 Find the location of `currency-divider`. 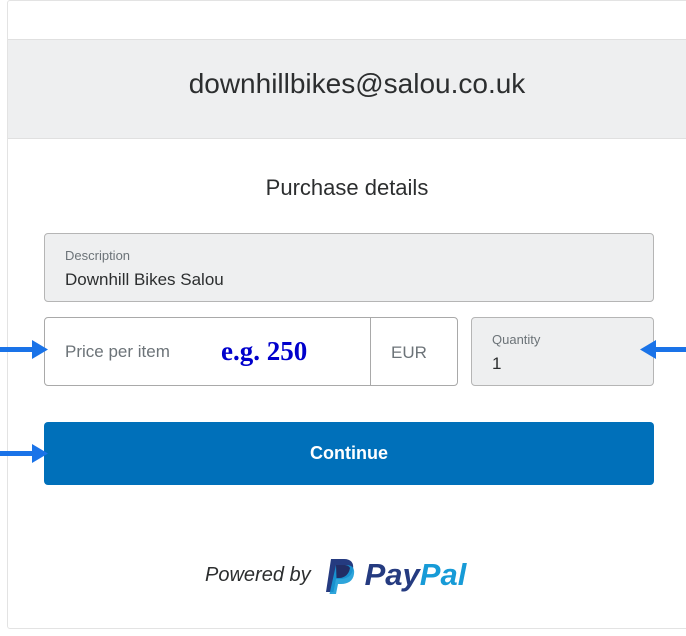

currency-divider is located at coordinates (370, 351).